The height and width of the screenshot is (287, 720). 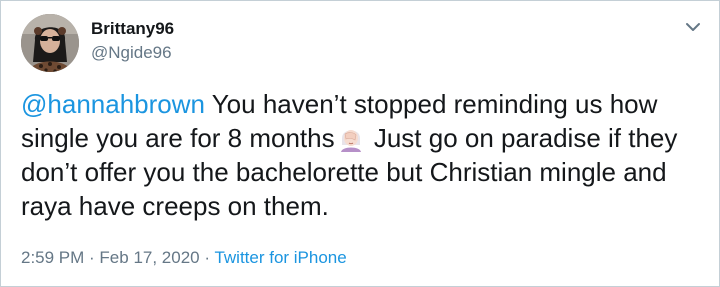 What do you see at coordinates (351, 138) in the screenshot?
I see `woman-facepalming-emoji-icon` at bounding box center [351, 138].